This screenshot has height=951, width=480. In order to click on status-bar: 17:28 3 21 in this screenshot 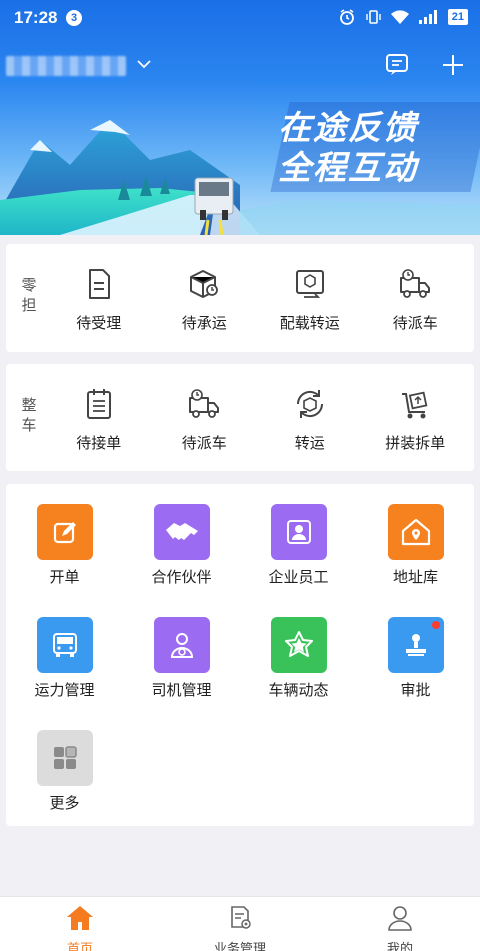, I will do `click(240, 18)`.